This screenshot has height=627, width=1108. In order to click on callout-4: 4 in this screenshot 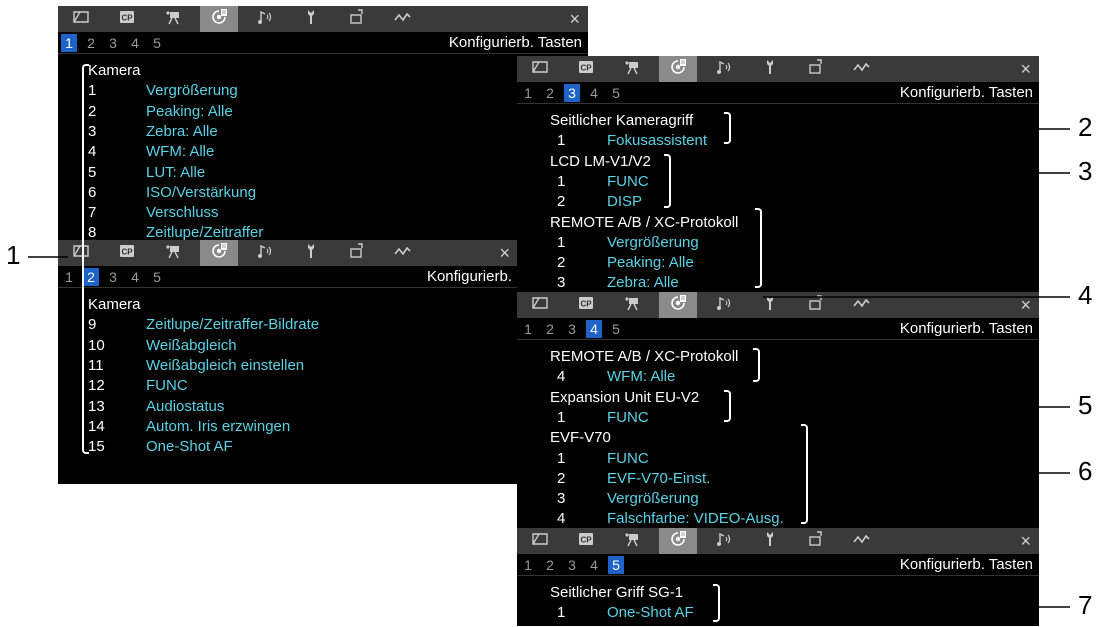, I will do `click(1085, 295)`.